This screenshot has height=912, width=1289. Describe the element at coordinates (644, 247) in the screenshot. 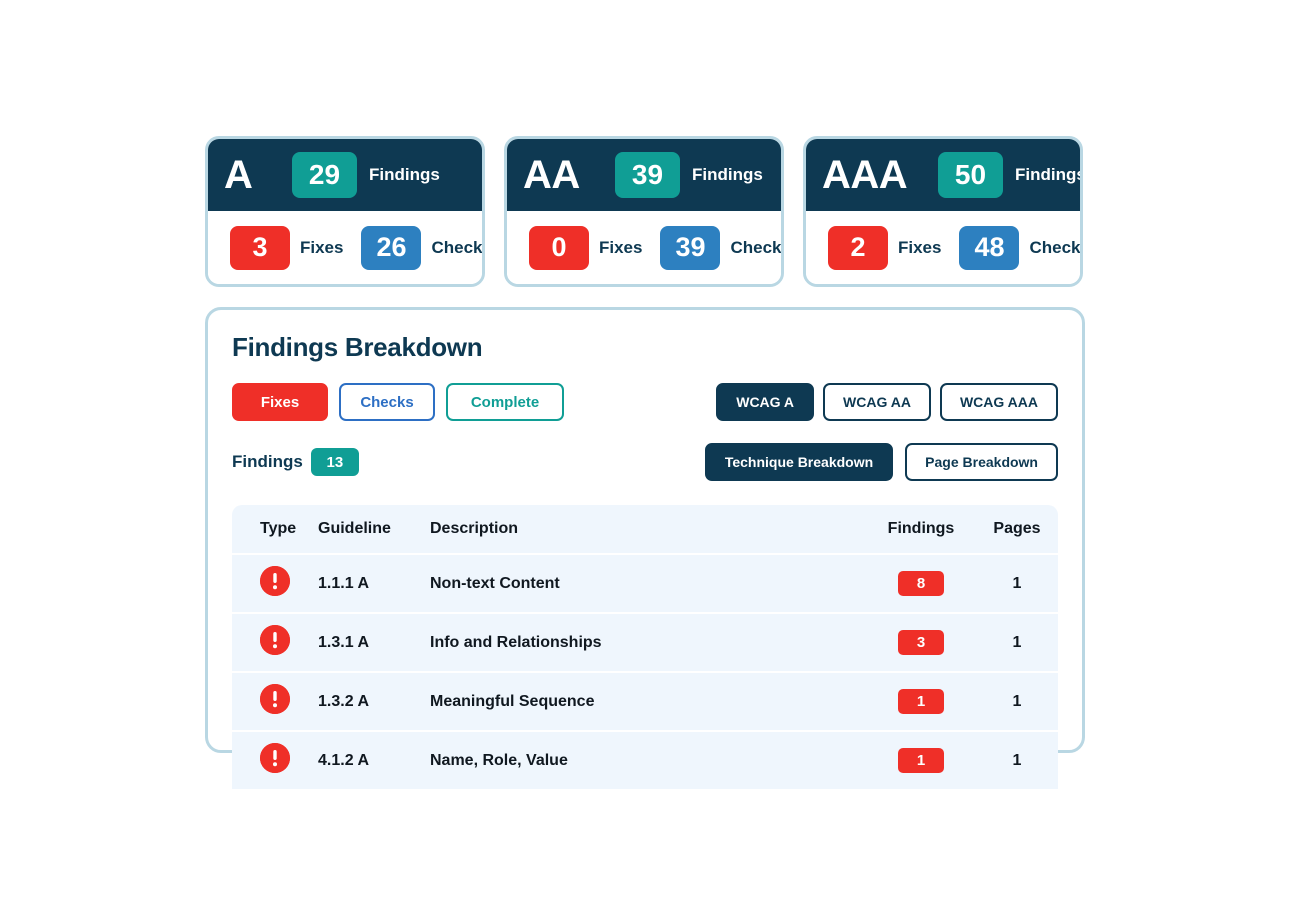

I see `card-aa-footer: 0 Fixes 39 Checks` at that location.